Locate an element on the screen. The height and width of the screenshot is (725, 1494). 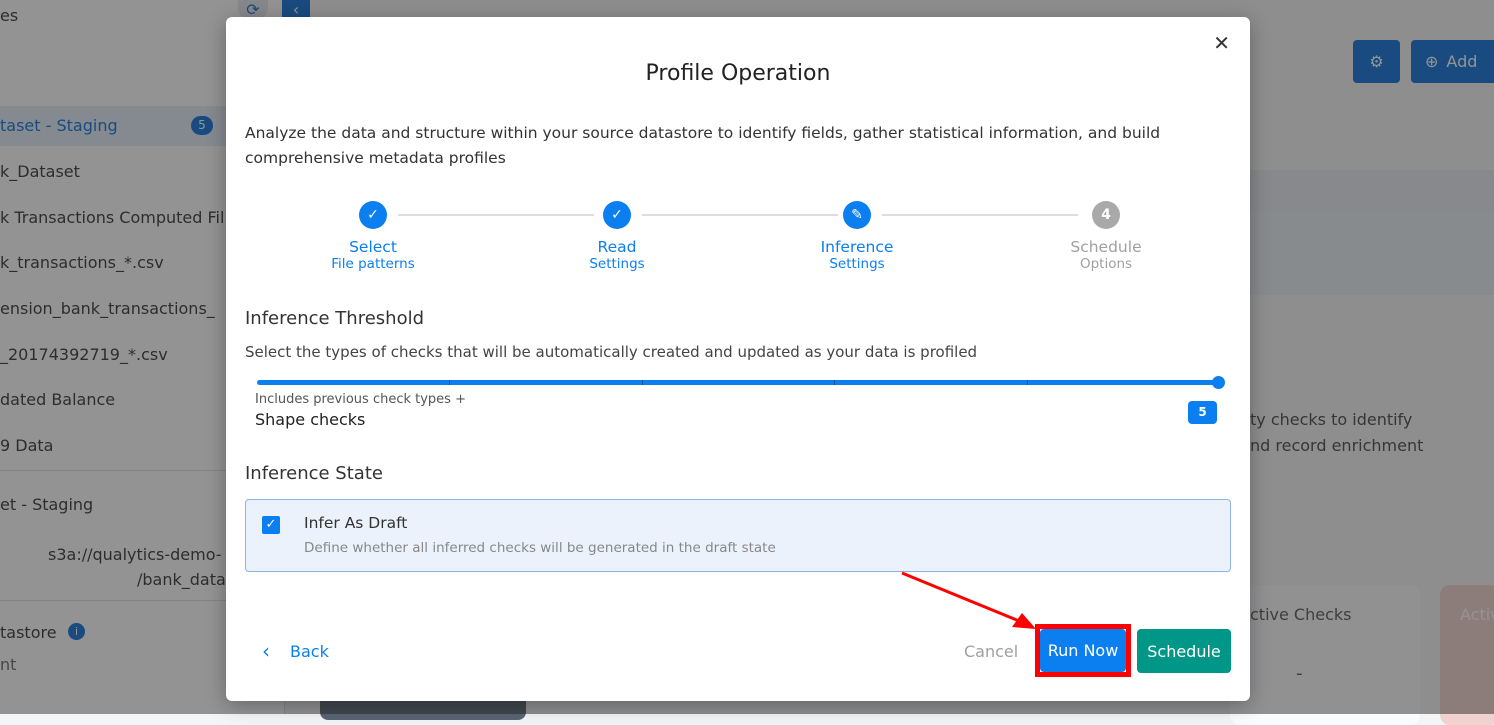
back-button: ‹ Back is located at coordinates (295, 651).